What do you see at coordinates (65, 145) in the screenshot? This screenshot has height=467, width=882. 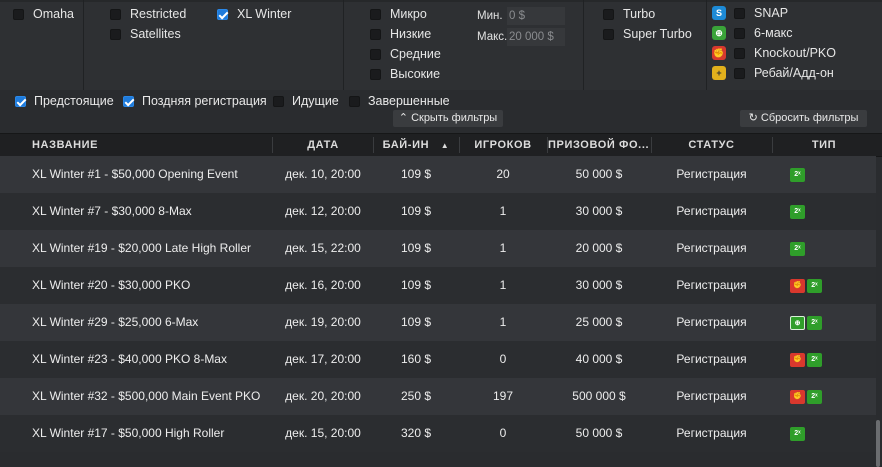 I see `column-header-name: НАЗВАНИЕ` at bounding box center [65, 145].